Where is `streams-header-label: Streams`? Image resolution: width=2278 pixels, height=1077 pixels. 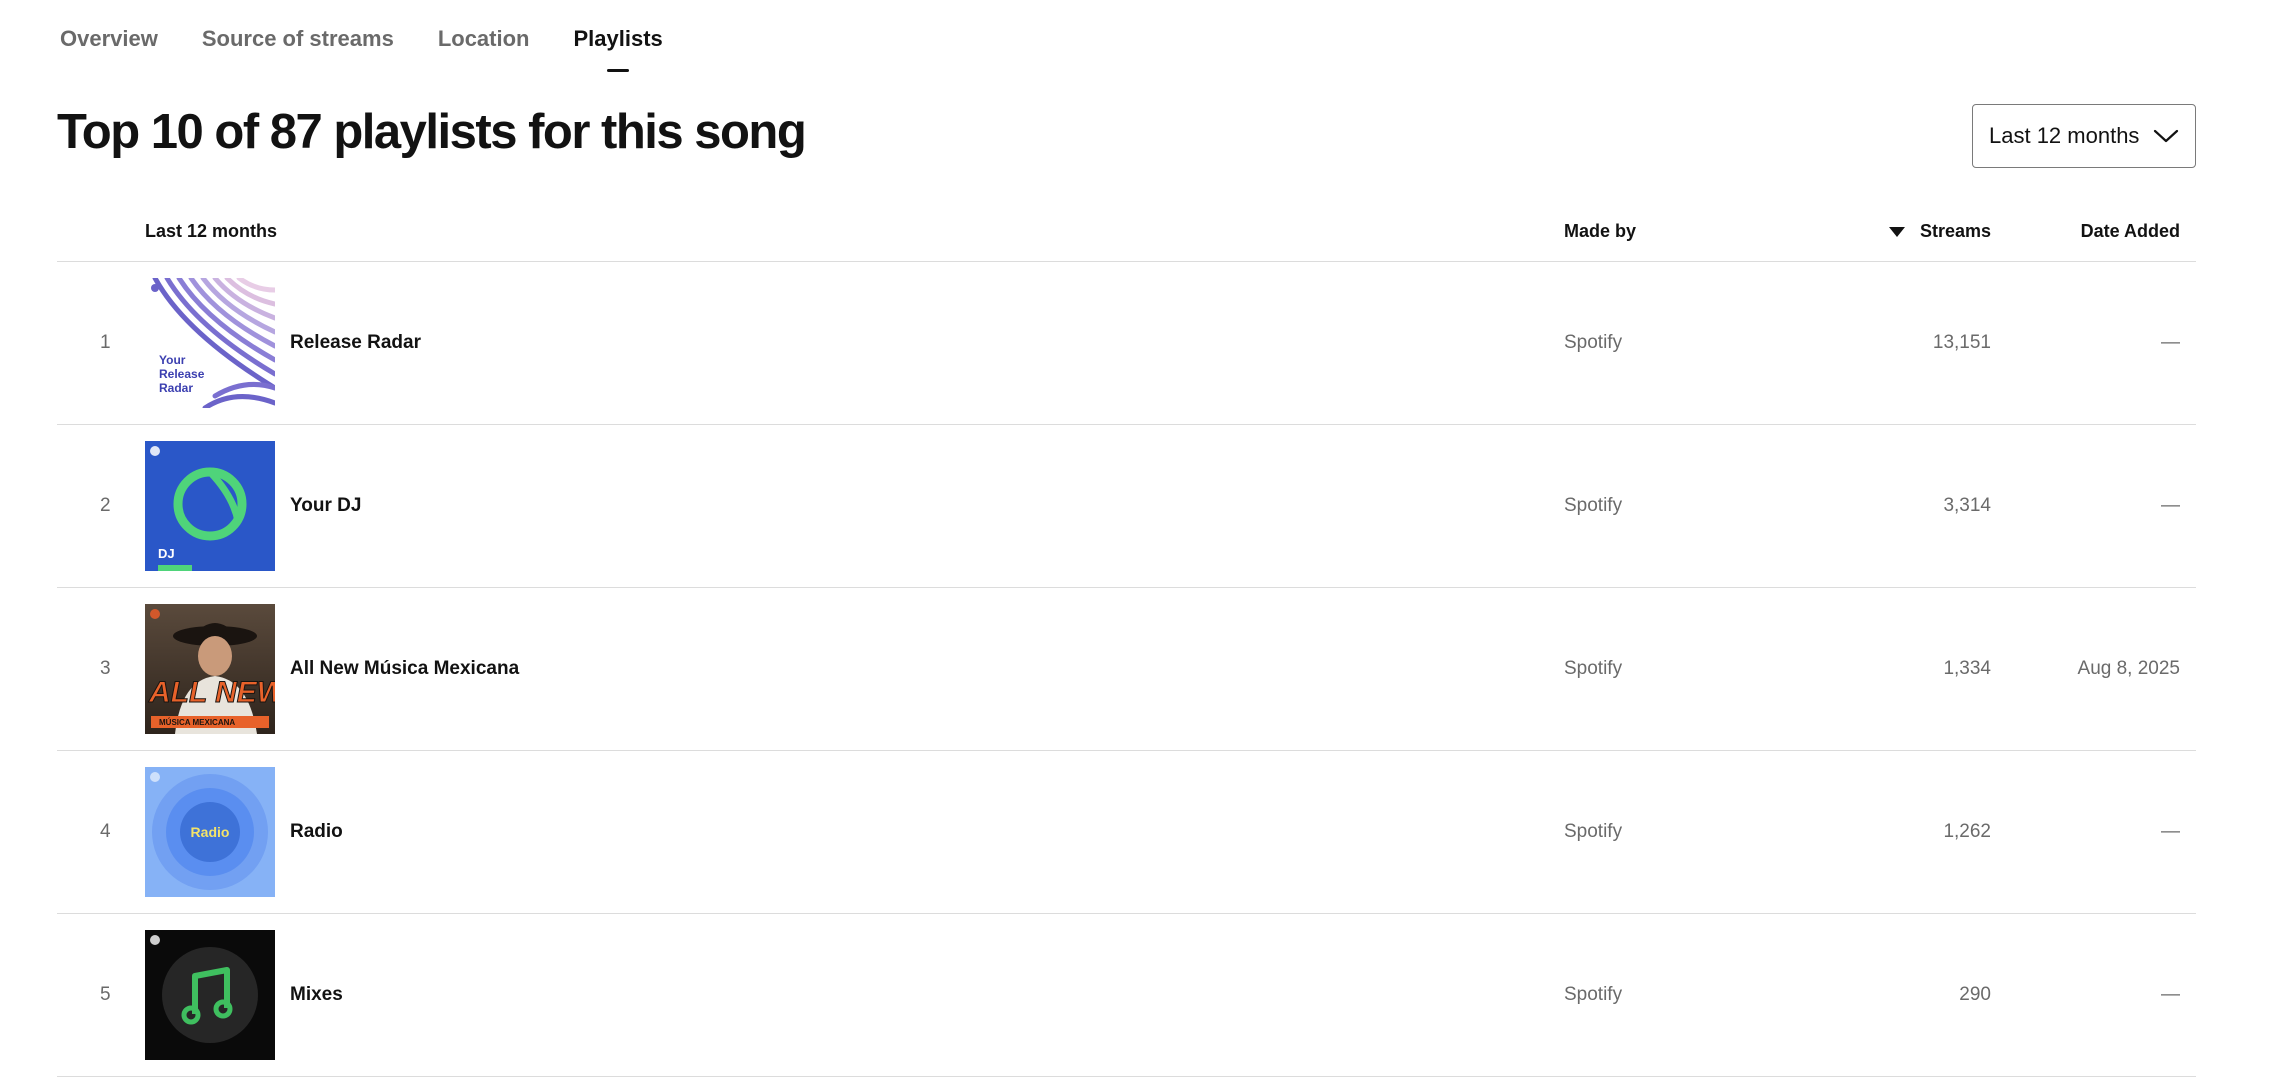
streams-header-label: Streams is located at coordinates (1955, 231).